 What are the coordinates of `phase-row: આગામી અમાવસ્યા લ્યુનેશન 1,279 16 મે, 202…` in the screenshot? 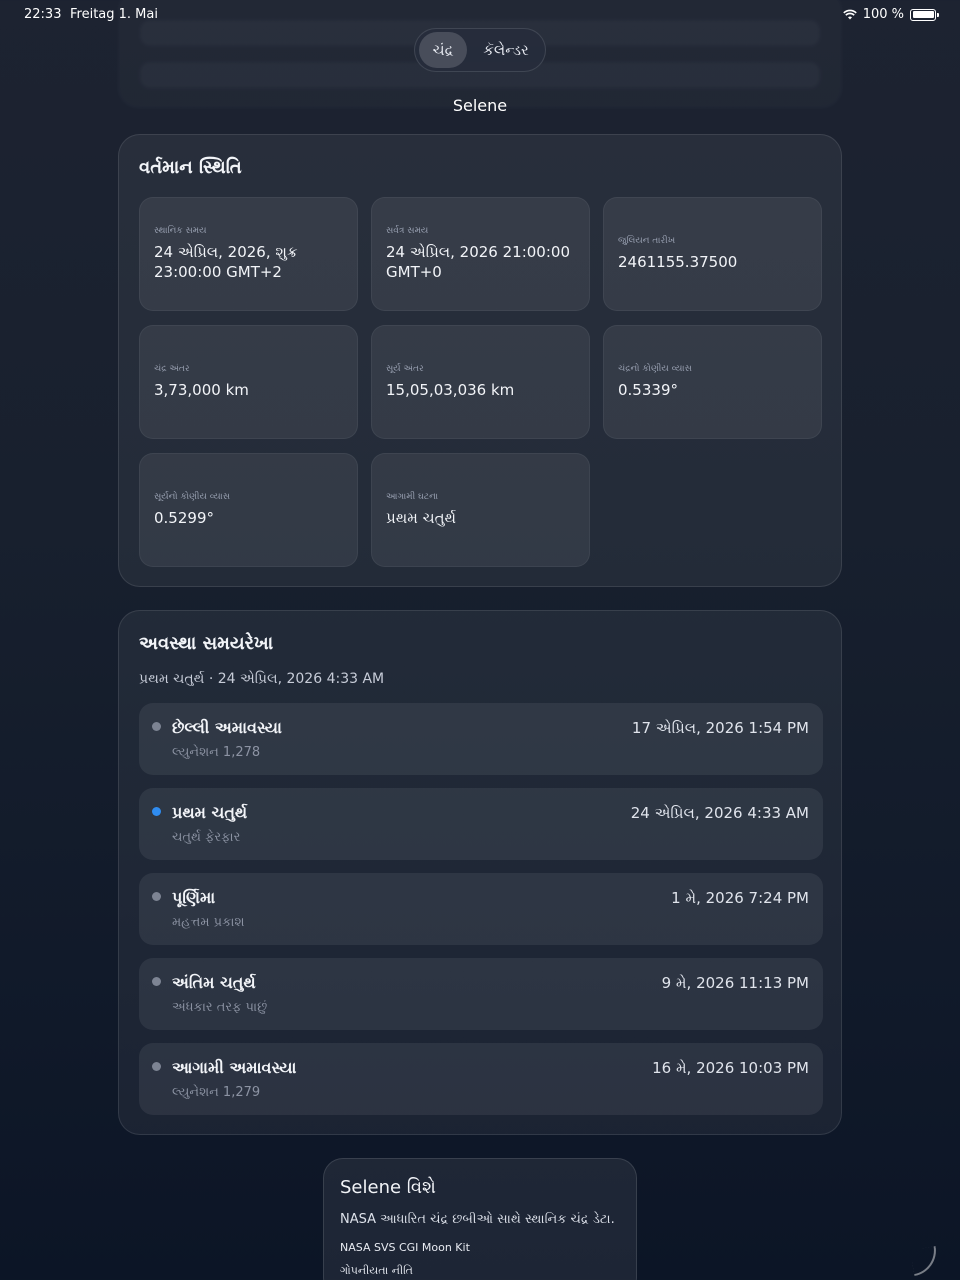 It's located at (481, 1079).